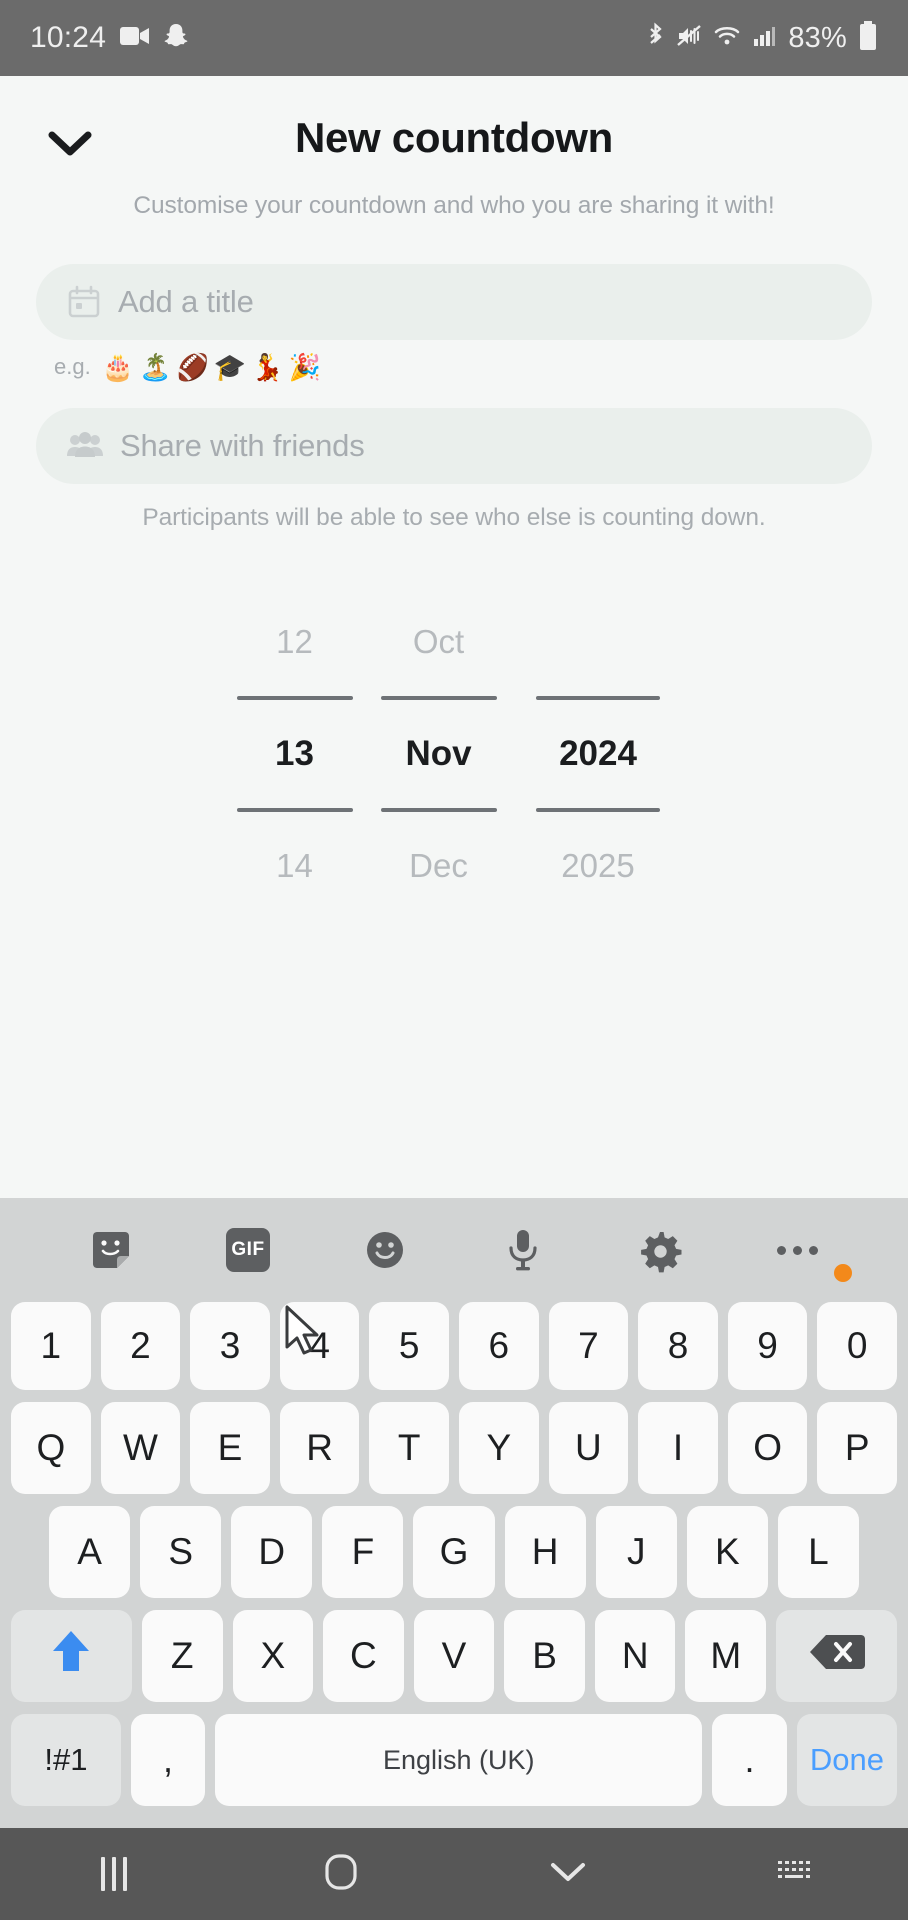 The width and height of the screenshot is (908, 1920). I want to click on example-emojis-row: e.g. 🎂 🏝️ 🏈 🎓 💃 🎉, so click(481, 367).